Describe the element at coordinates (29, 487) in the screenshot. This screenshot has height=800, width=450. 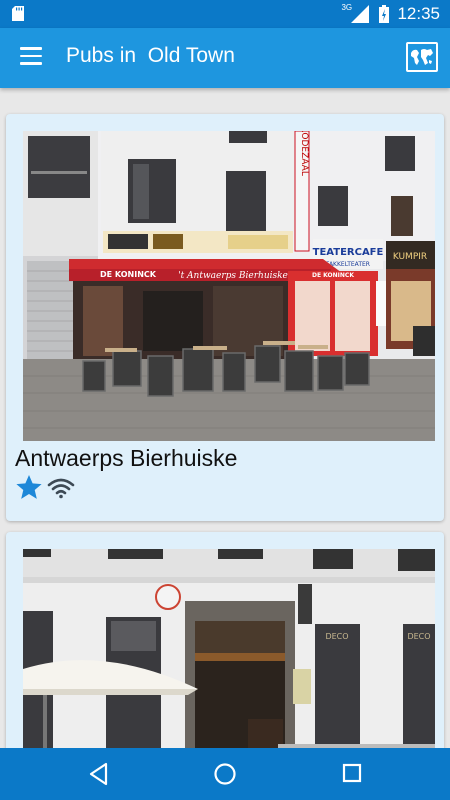
I see `favorite-star-icon` at that location.